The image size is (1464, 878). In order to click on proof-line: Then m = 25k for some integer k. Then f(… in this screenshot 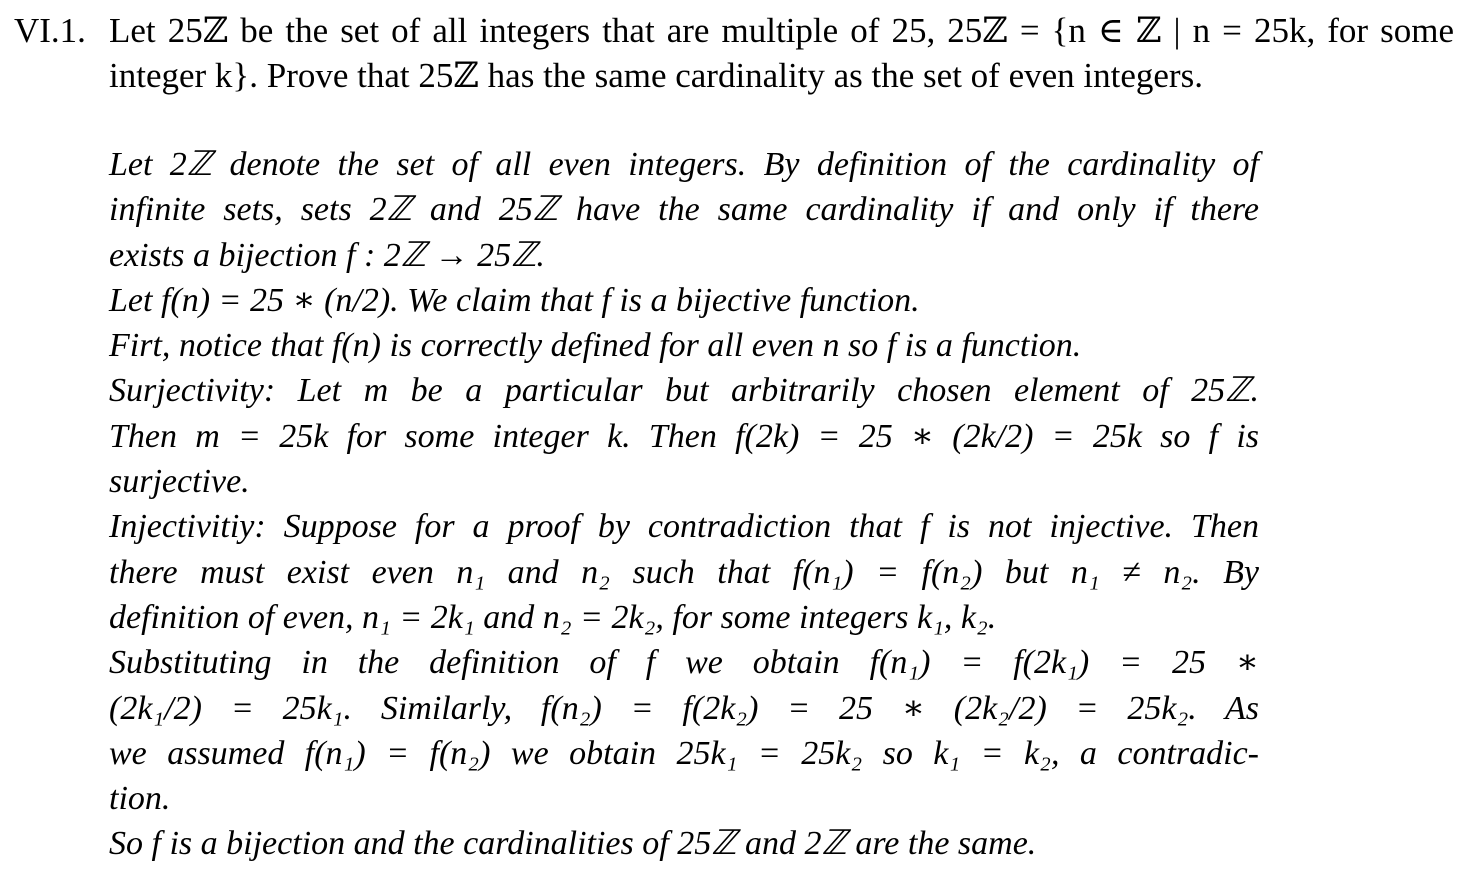, I will do `click(684, 436)`.